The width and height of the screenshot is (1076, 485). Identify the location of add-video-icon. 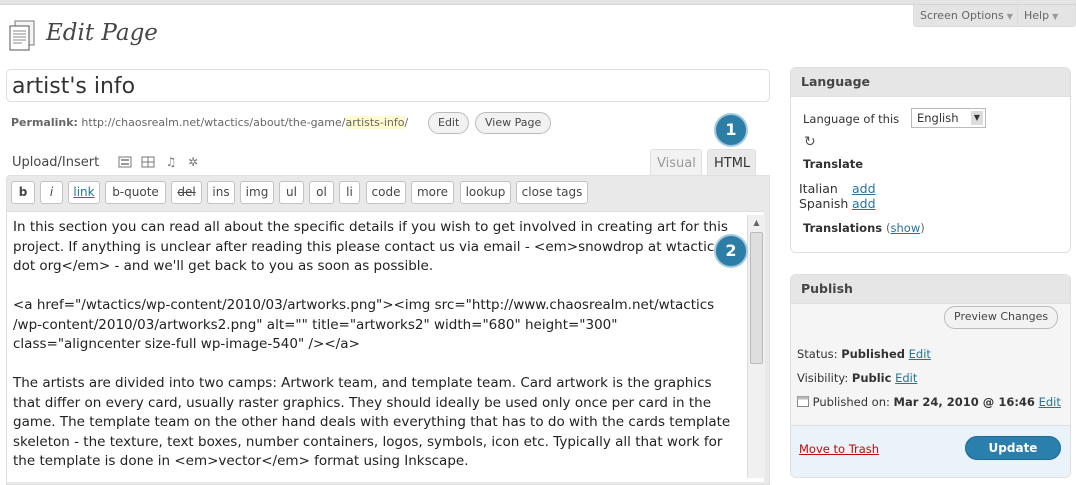
(148, 162).